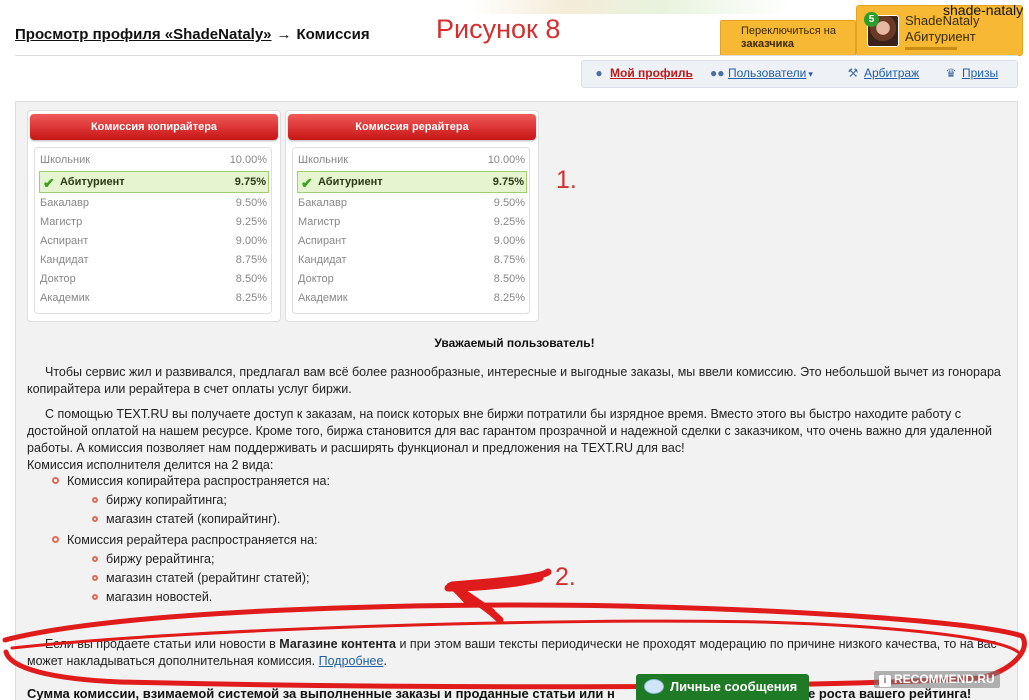  What do you see at coordinates (143, 34) in the screenshot?
I see `breadcrumb-profile-link: Просмотр профиля «ShadeNataly»` at bounding box center [143, 34].